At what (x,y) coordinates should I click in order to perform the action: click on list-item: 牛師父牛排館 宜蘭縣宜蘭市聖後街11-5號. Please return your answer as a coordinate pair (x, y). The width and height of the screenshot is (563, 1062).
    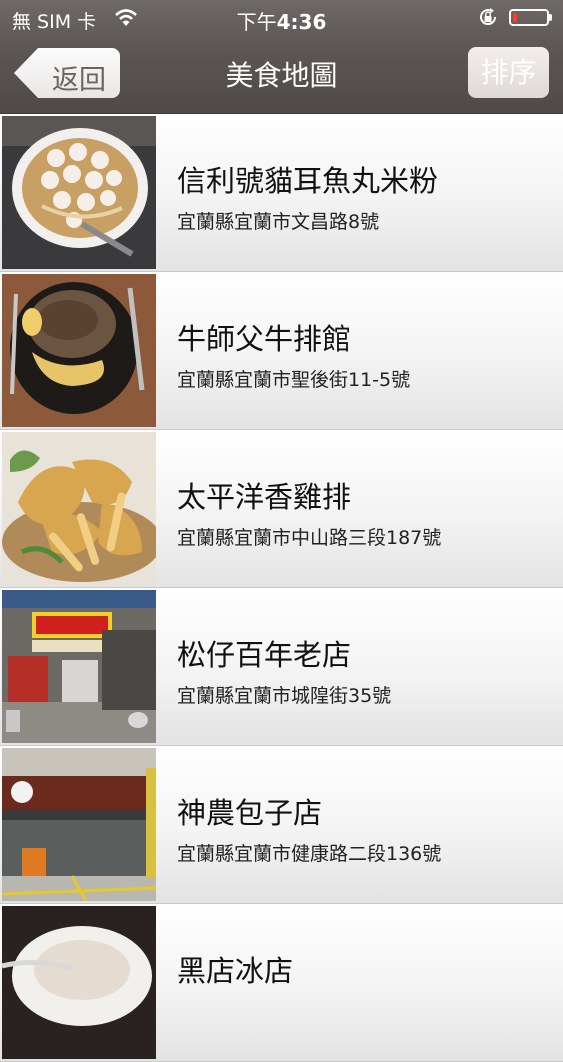
    Looking at the image, I should click on (281, 351).